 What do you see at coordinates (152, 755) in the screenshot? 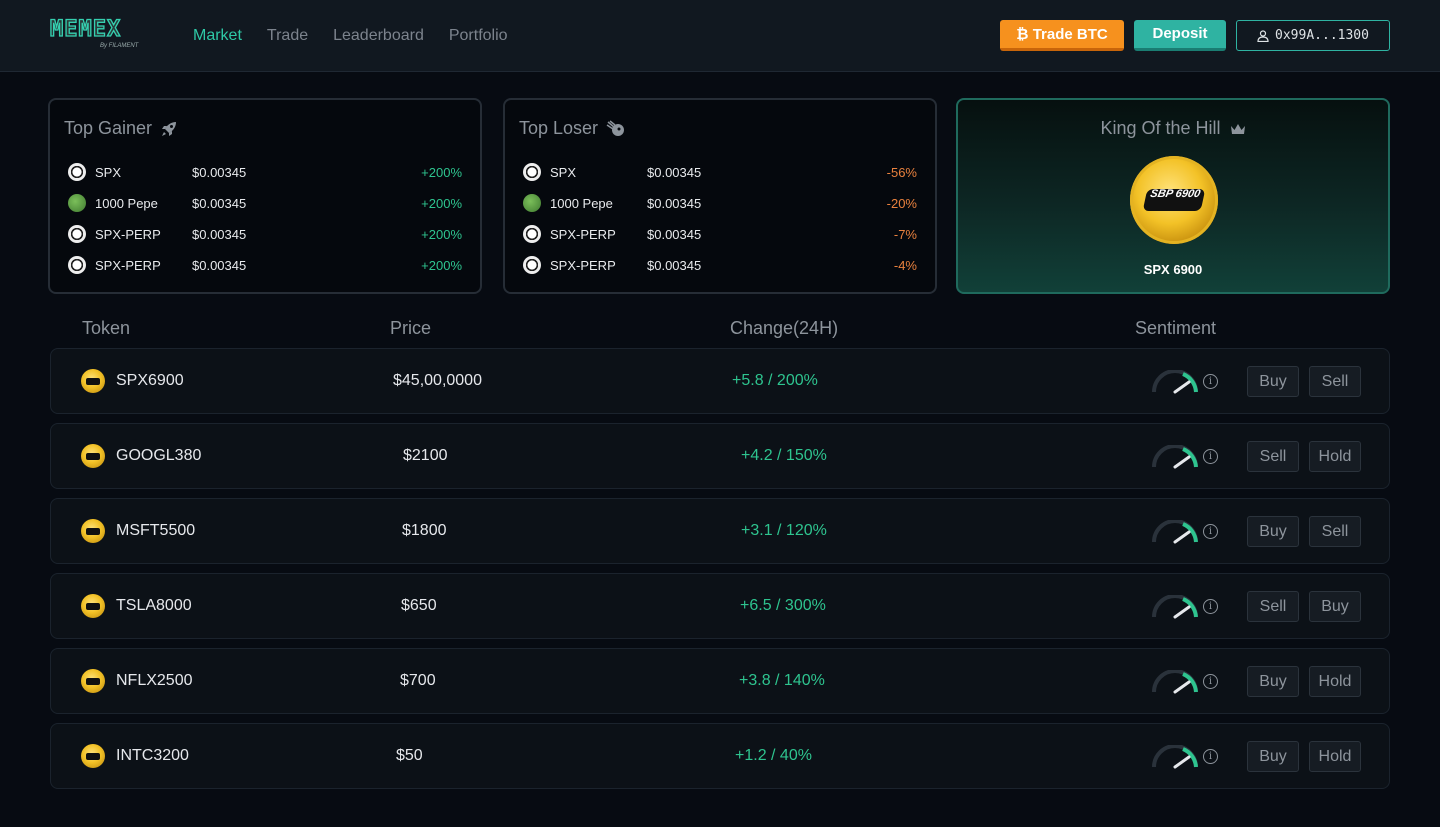
I see `token-name: INTC3200` at bounding box center [152, 755].